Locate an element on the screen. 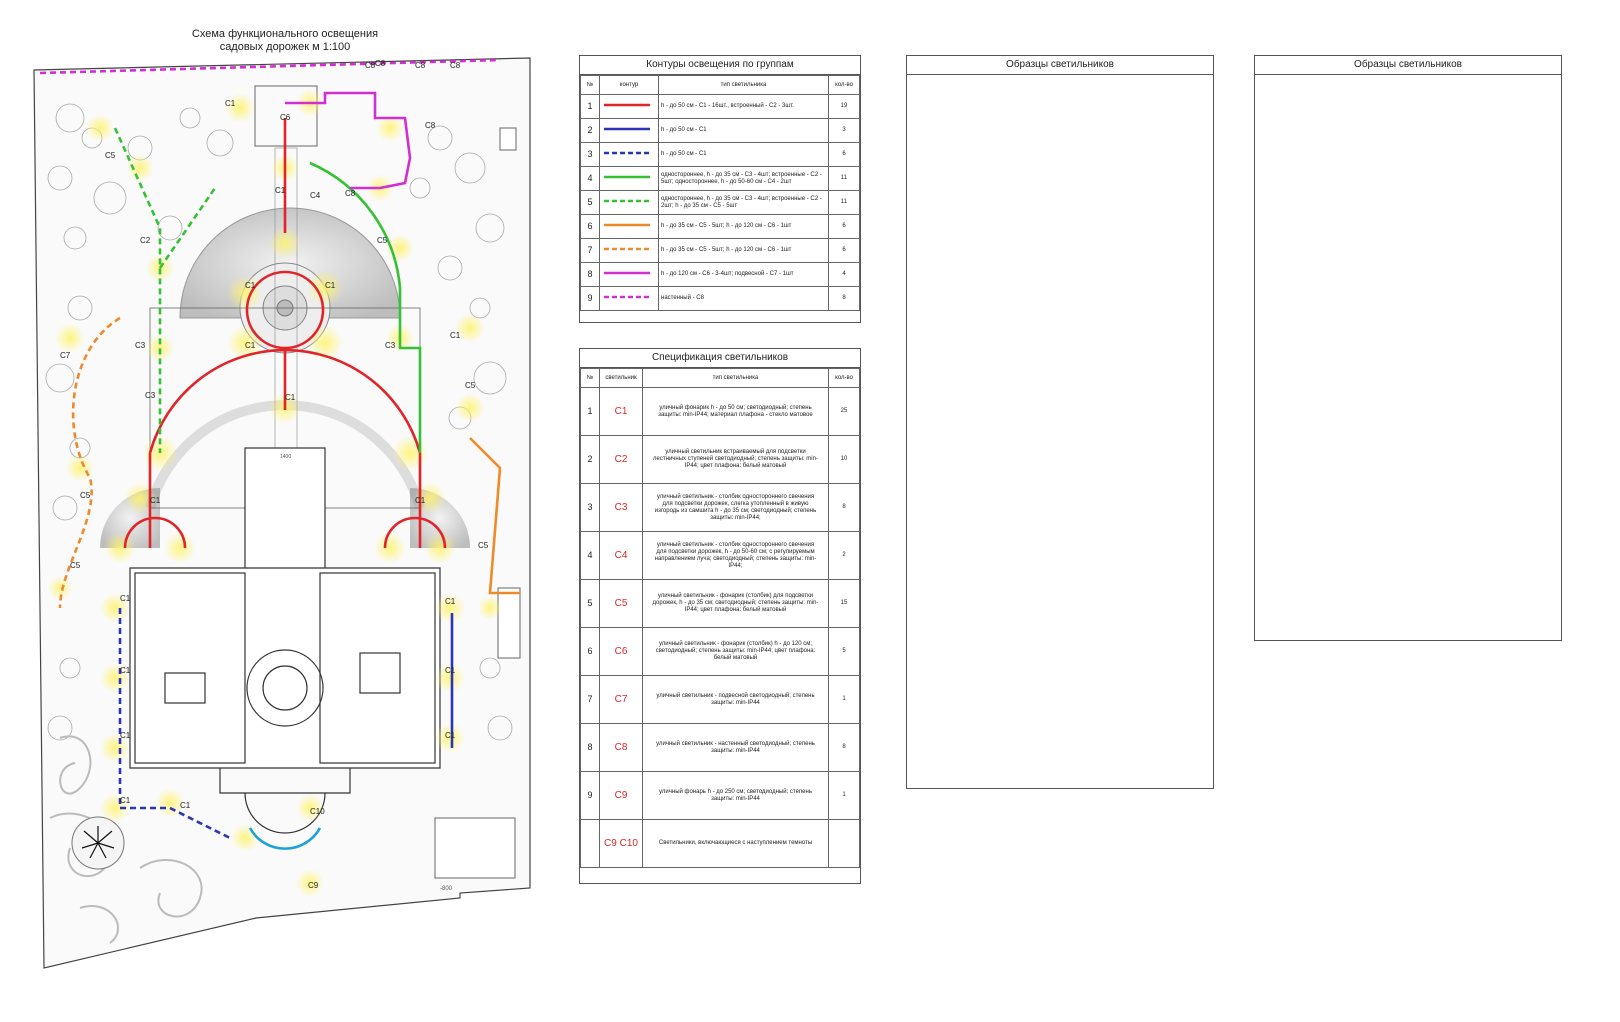 This screenshot has height=1022, width=1620. col-header-contour: контур is located at coordinates (629, 85).